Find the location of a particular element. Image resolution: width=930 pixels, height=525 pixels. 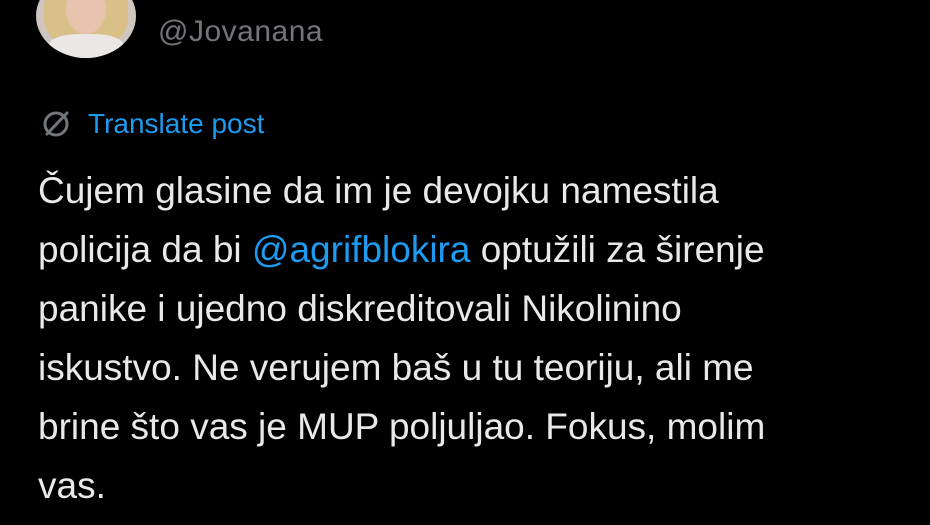

tweet-header: @Jovanana is located at coordinates (465, 35).